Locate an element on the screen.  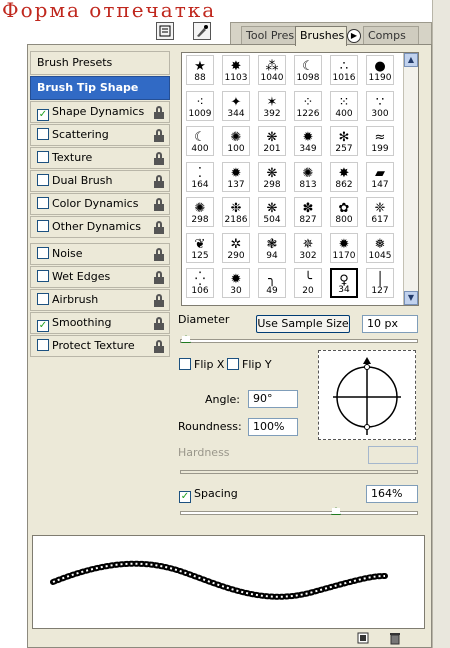
brush-preset-cell: ⁖ 1009 is located at coordinates (200, 105).